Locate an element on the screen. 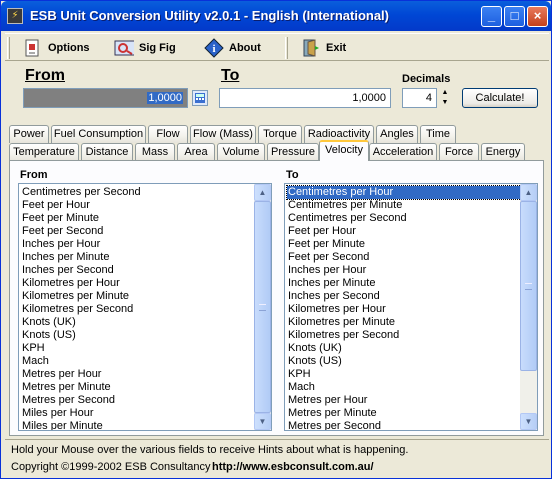 This screenshot has height=479, width=552. exit-button: Exit is located at coordinates (323, 48).